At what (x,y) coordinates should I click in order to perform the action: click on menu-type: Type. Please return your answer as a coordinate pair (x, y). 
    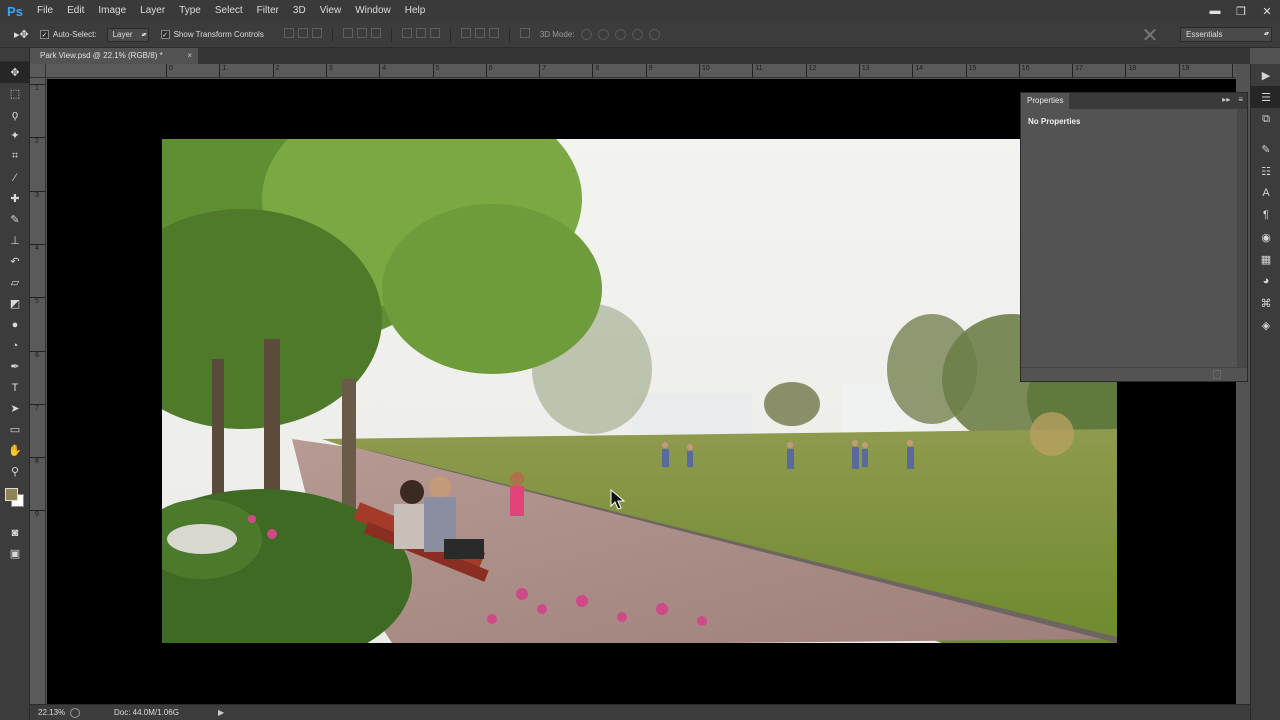
    Looking at the image, I should click on (190, 11).